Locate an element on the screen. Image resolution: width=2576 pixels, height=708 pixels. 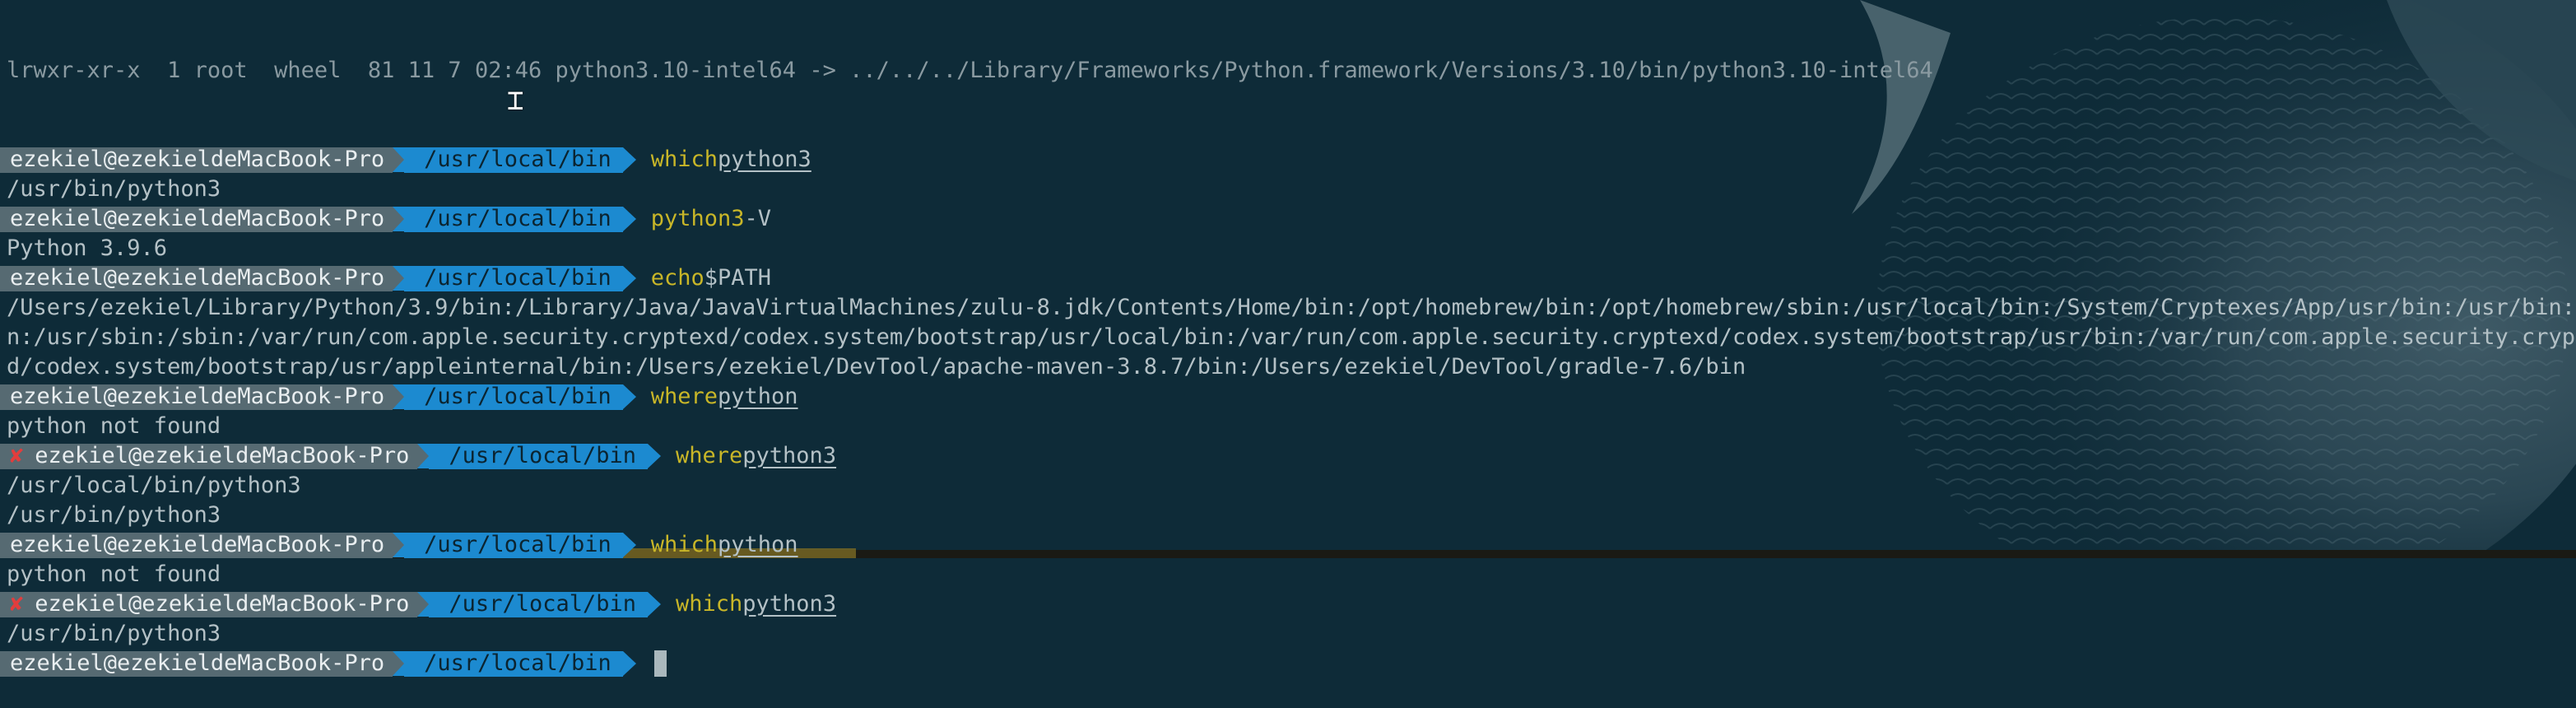
output-text: /usr/local/bin/python3 is located at coordinates (154, 485).